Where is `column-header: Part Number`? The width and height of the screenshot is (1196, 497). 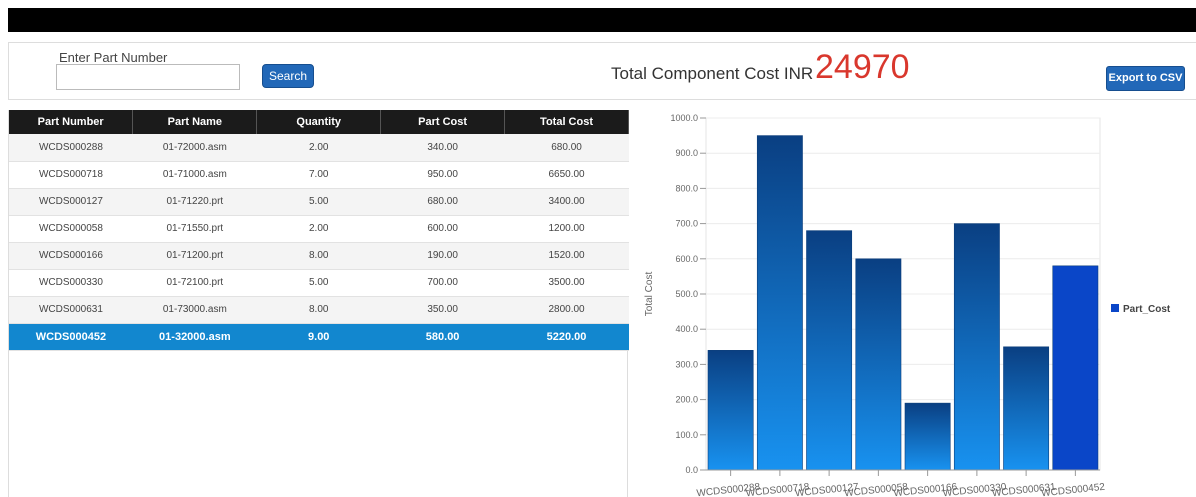
column-header: Part Number is located at coordinates (71, 122).